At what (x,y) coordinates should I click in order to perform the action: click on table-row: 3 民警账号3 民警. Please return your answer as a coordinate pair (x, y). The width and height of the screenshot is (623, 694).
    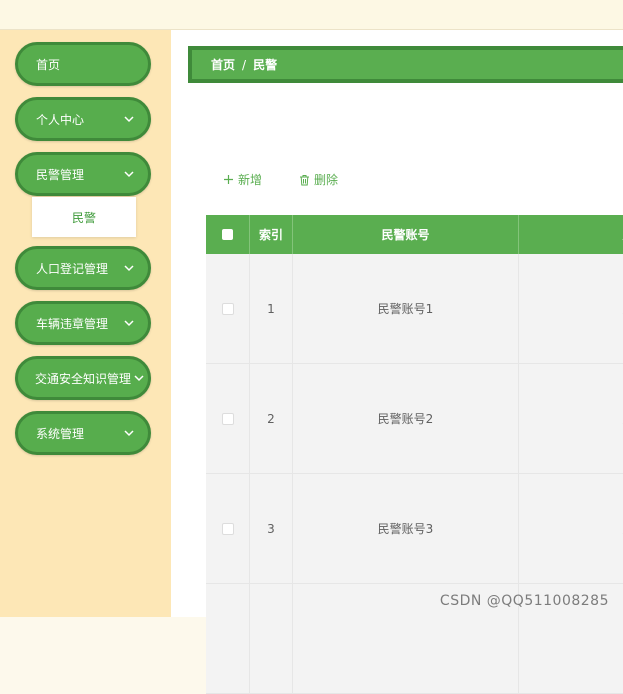
    Looking at the image, I should click on (414, 529).